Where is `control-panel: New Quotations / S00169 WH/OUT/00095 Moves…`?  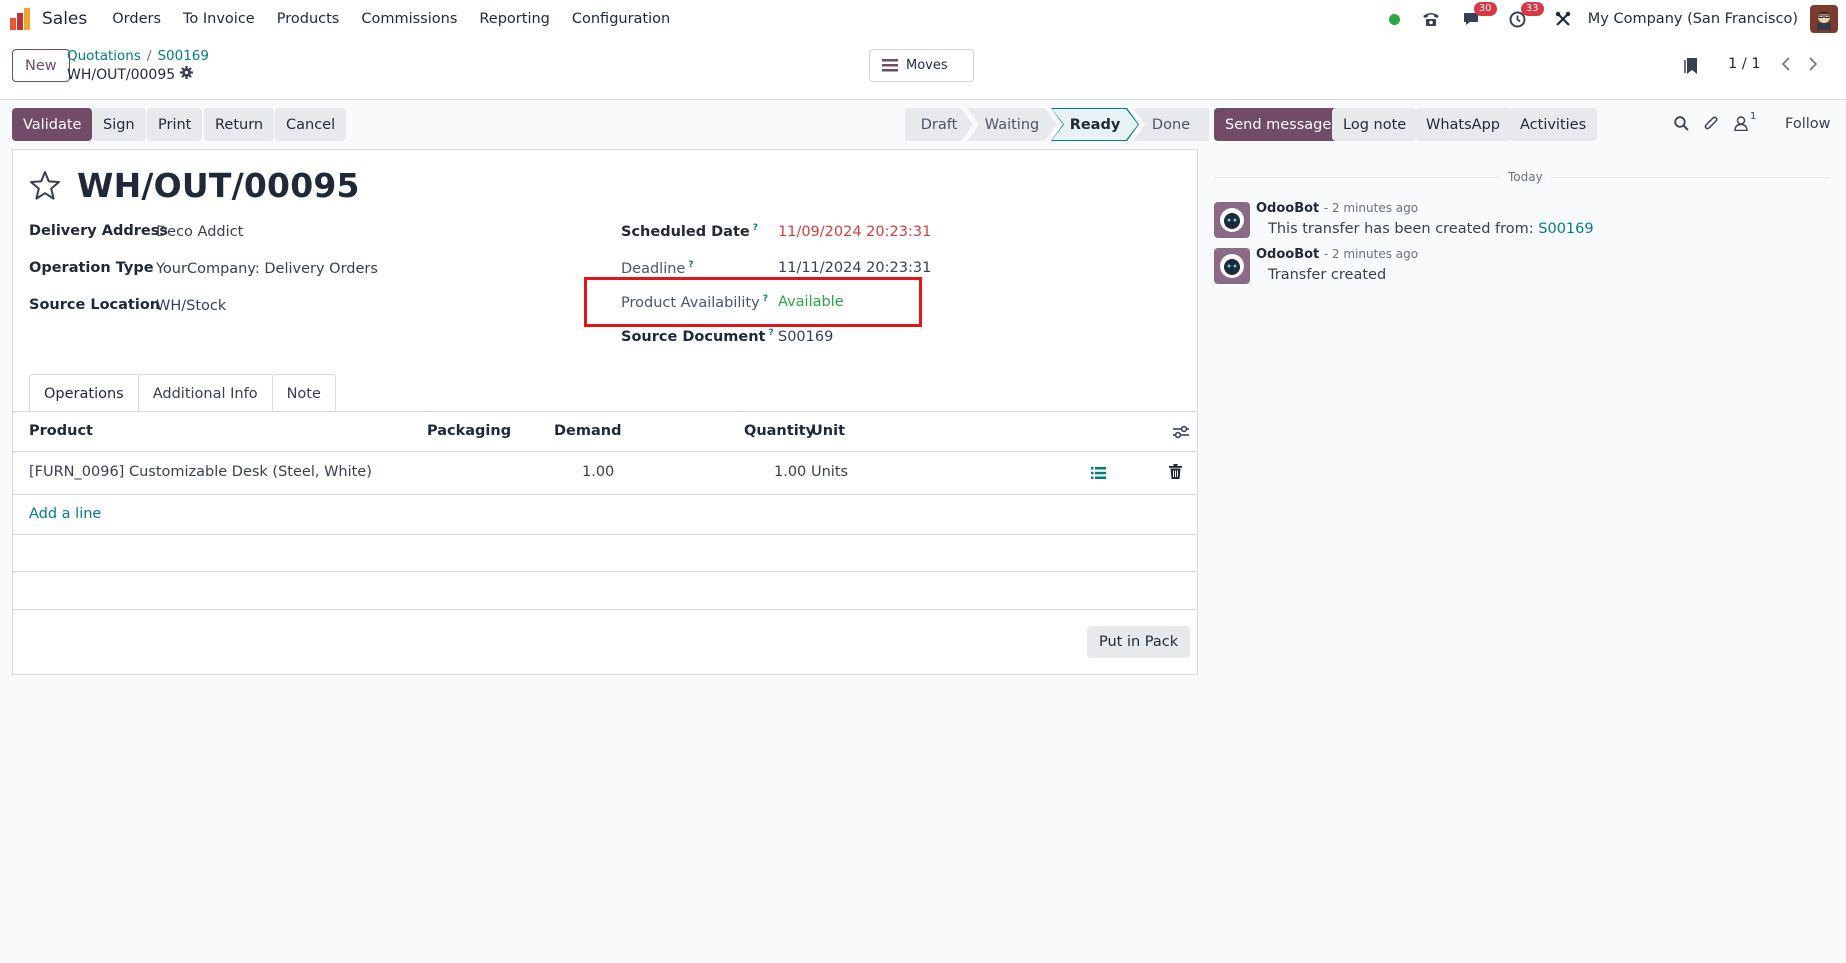
control-panel: New Quotations / S00169 WH/OUT/00095 Moves… is located at coordinates (923, 69).